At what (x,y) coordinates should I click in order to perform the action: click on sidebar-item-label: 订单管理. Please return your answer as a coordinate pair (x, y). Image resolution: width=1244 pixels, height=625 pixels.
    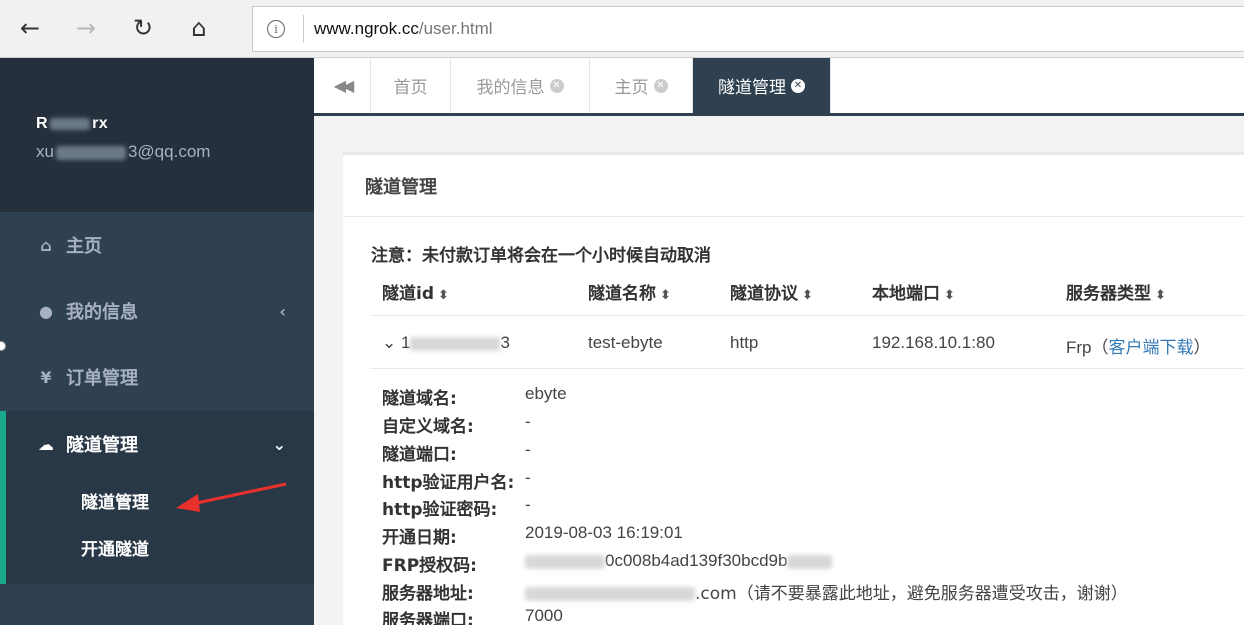
    Looking at the image, I should click on (102, 378).